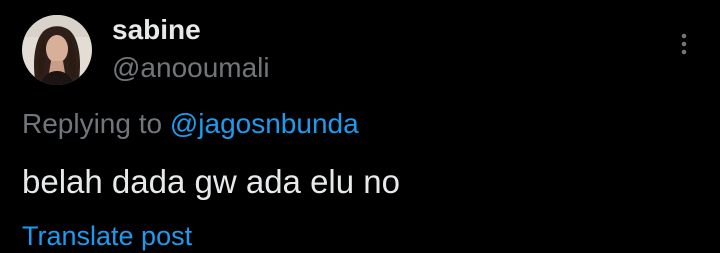 This screenshot has height=253, width=720. I want to click on more-options-button, so click(684, 44).